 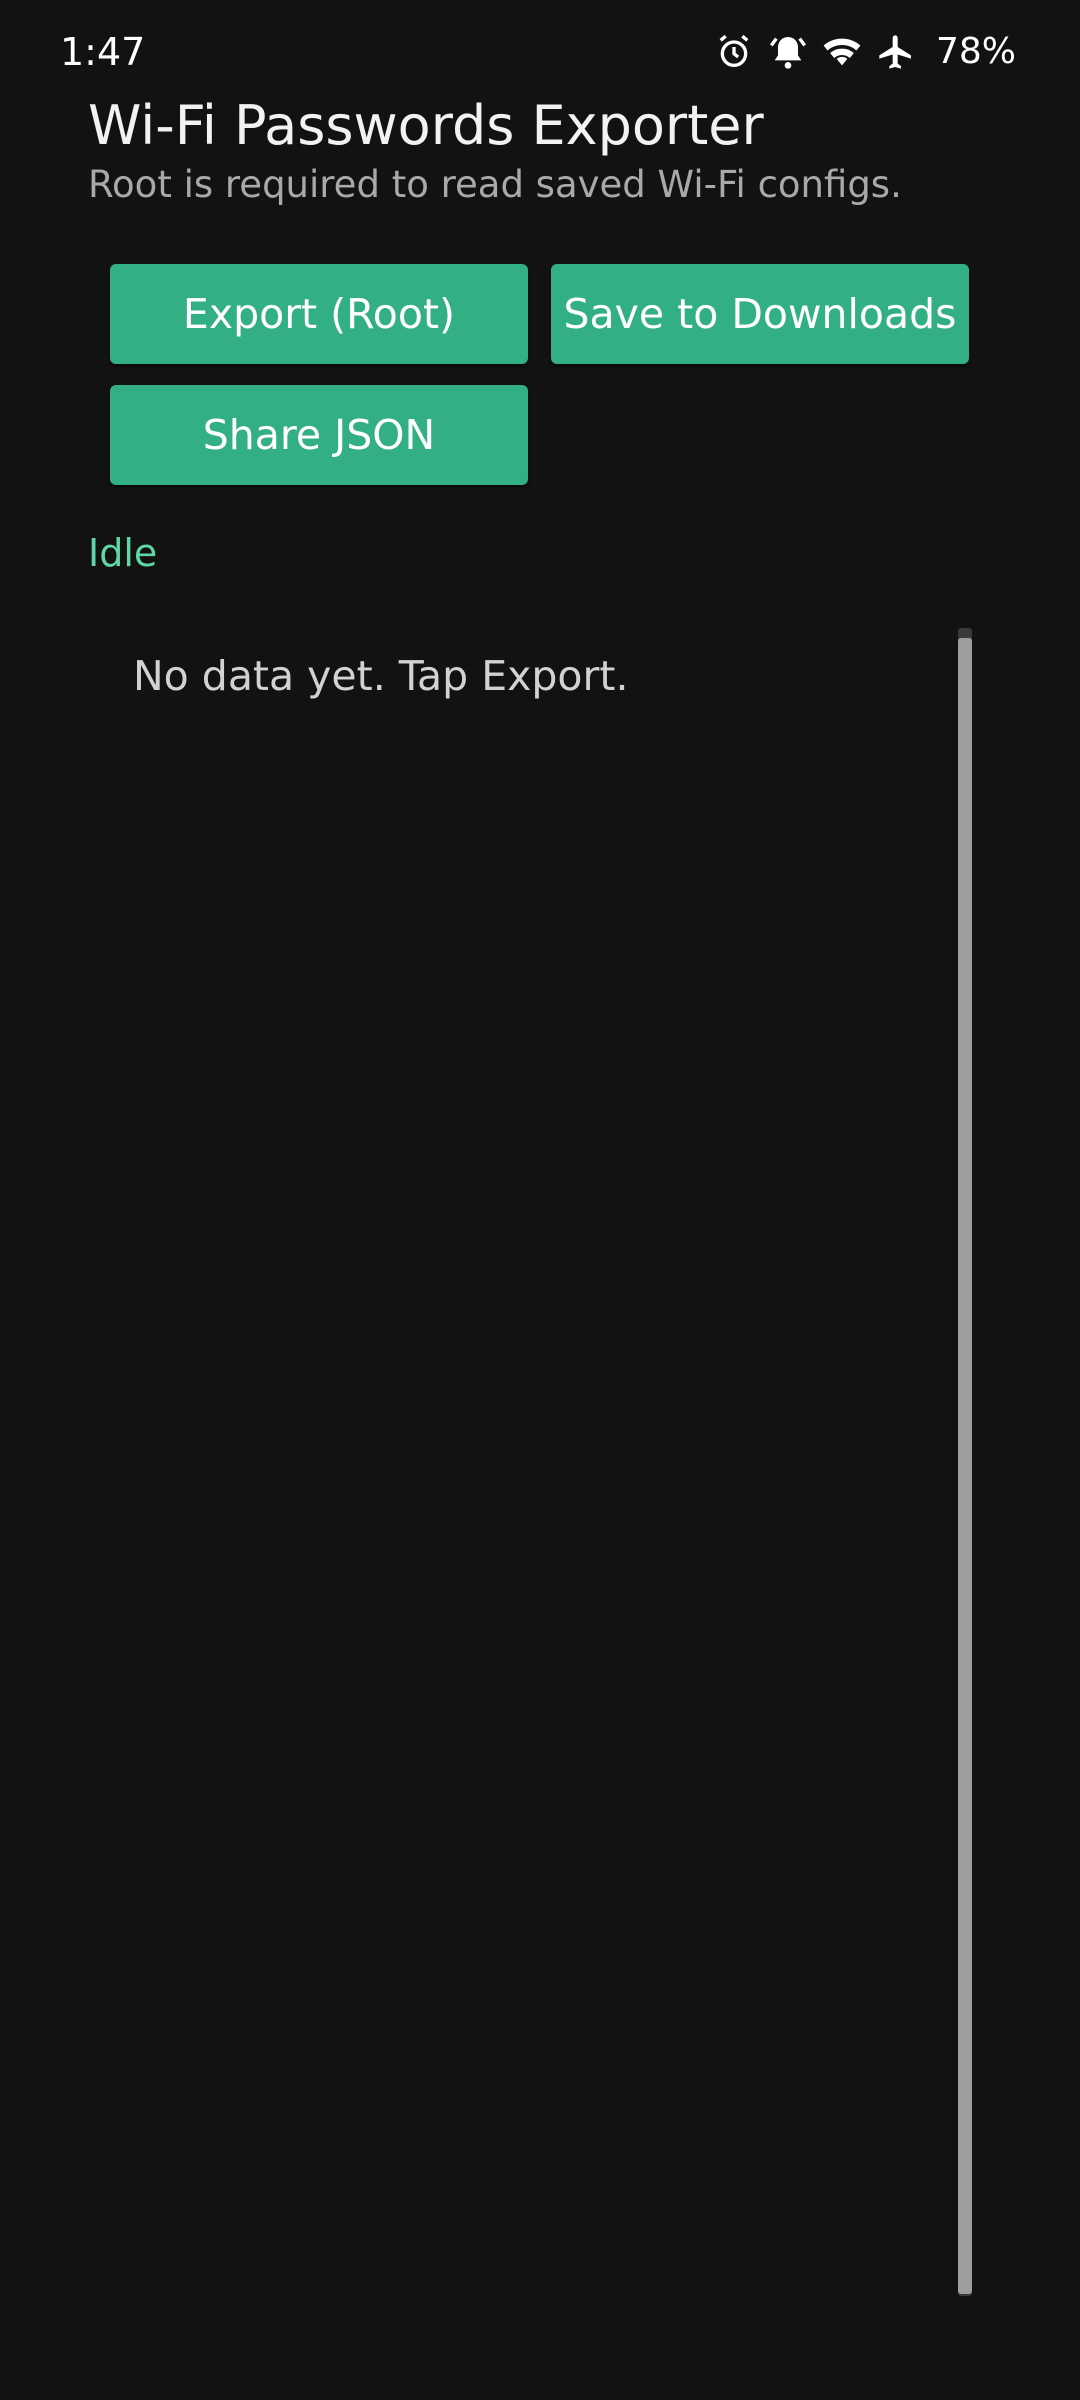 What do you see at coordinates (896, 52) in the screenshot?
I see `airplane-icon` at bounding box center [896, 52].